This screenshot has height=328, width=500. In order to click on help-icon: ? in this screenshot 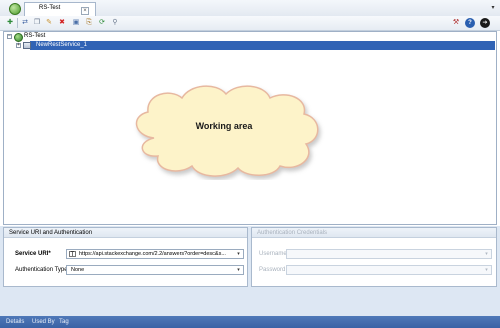, I will do `click(470, 23)`.